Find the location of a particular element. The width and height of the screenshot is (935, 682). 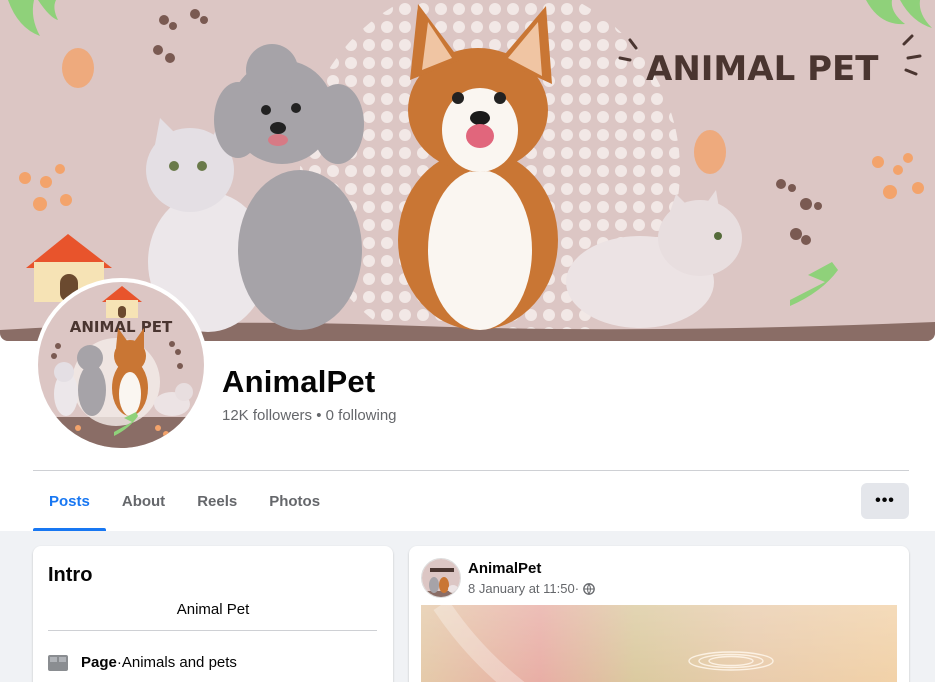

post-timestamp: 8 January at 11:50 is located at coordinates (521, 588).